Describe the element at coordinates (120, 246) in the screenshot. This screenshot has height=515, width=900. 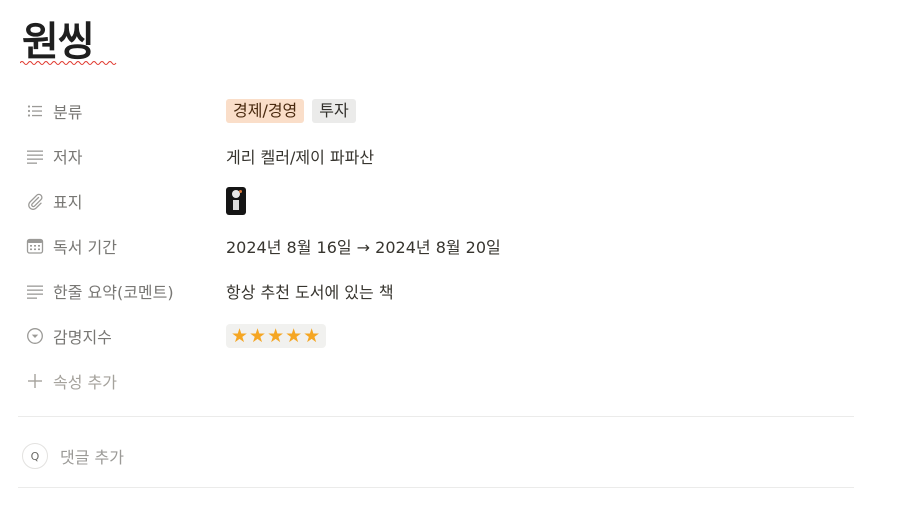
I see `property-label-reading-period: 독서 기간` at that location.